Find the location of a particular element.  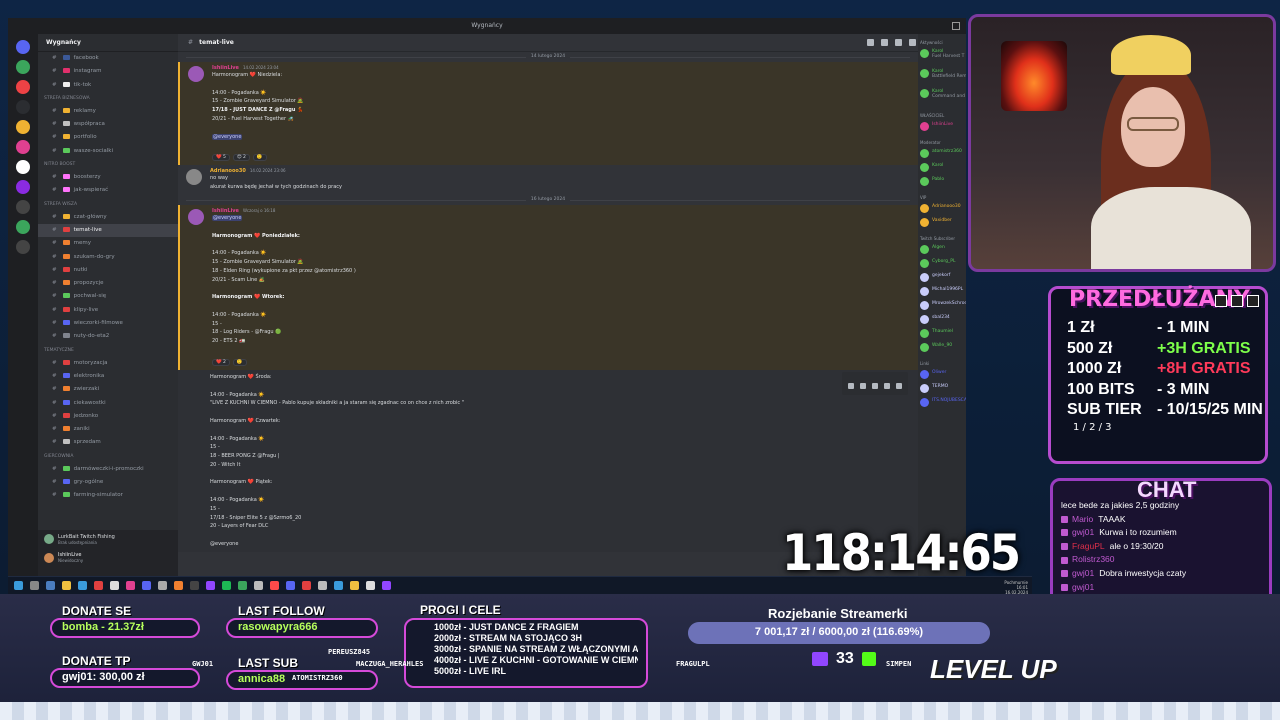

channel-reklamy: # reklamy is located at coordinates (108, 111).